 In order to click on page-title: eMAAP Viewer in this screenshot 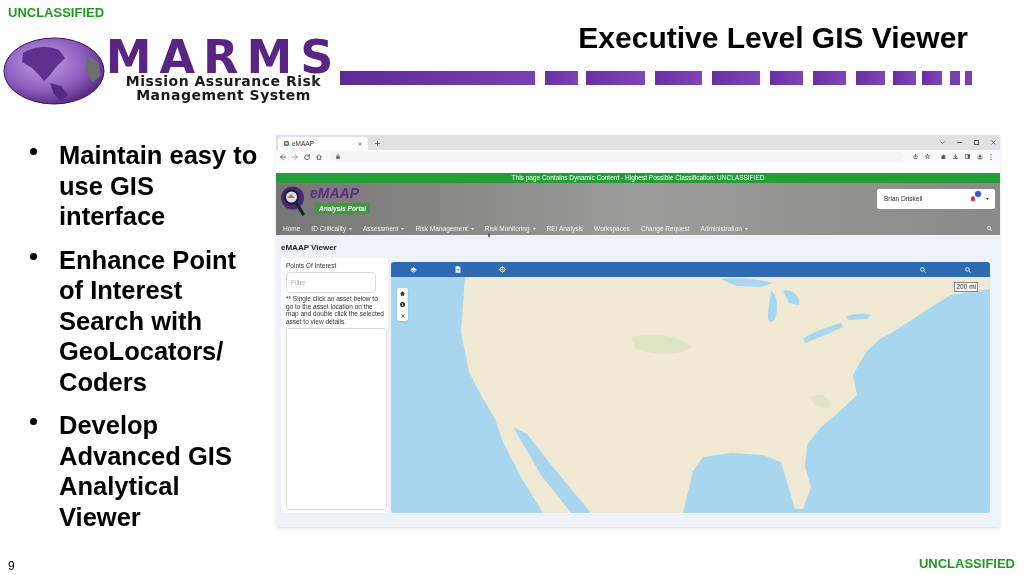, I will do `click(309, 248)`.